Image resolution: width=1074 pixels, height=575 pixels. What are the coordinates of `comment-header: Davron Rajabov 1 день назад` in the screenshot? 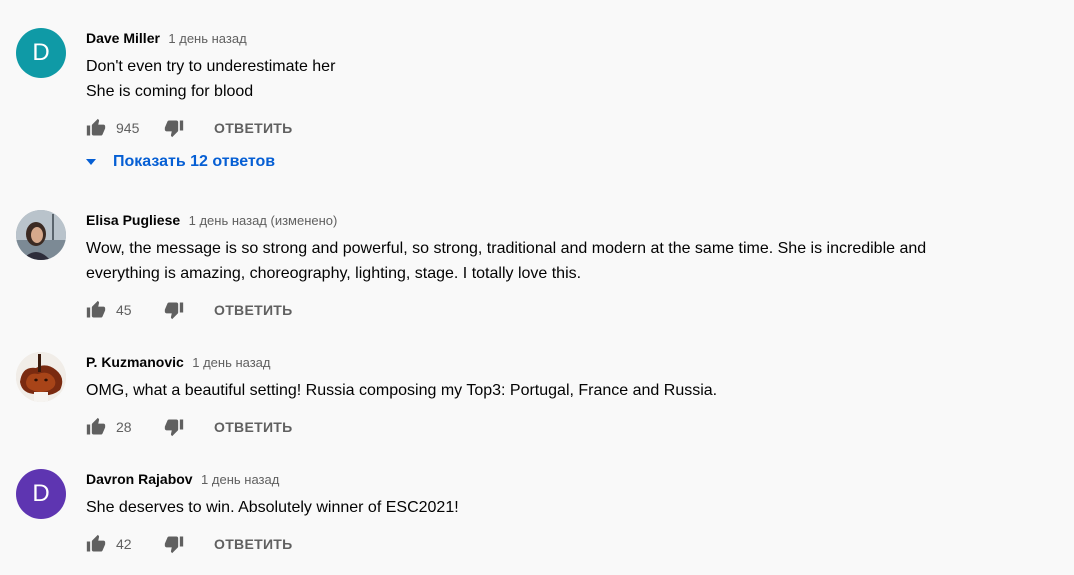 It's located at (182, 479).